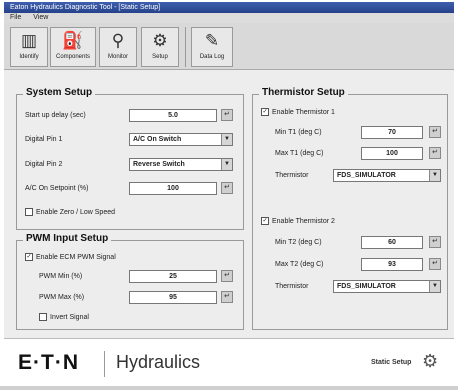 This screenshot has width=458, height=390. Describe the element at coordinates (158, 362) in the screenshot. I see `division-label: Hydraulics` at that location.